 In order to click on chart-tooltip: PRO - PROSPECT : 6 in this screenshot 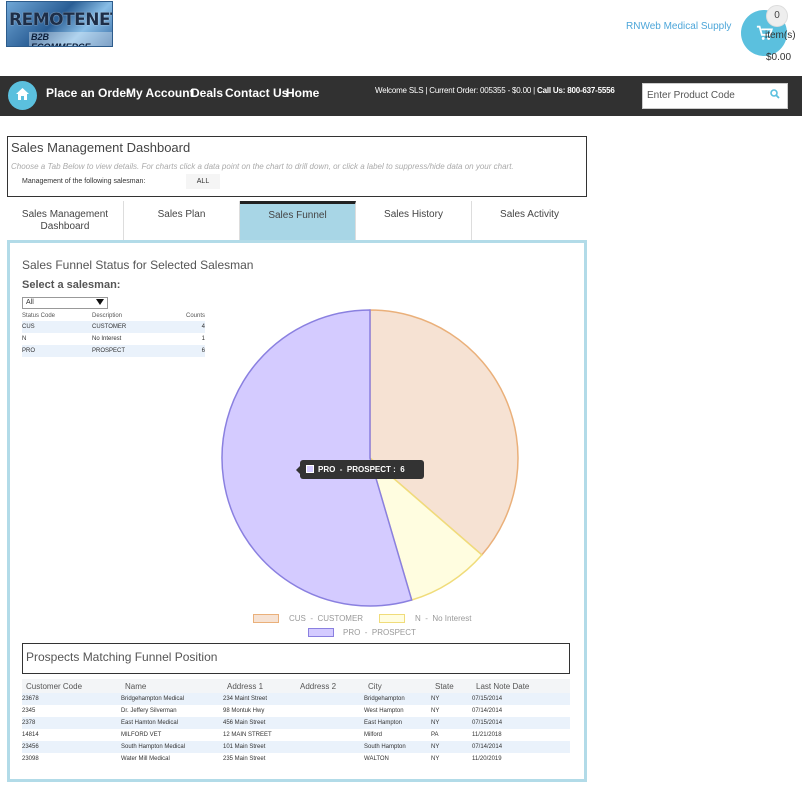, I will do `click(360, 469)`.